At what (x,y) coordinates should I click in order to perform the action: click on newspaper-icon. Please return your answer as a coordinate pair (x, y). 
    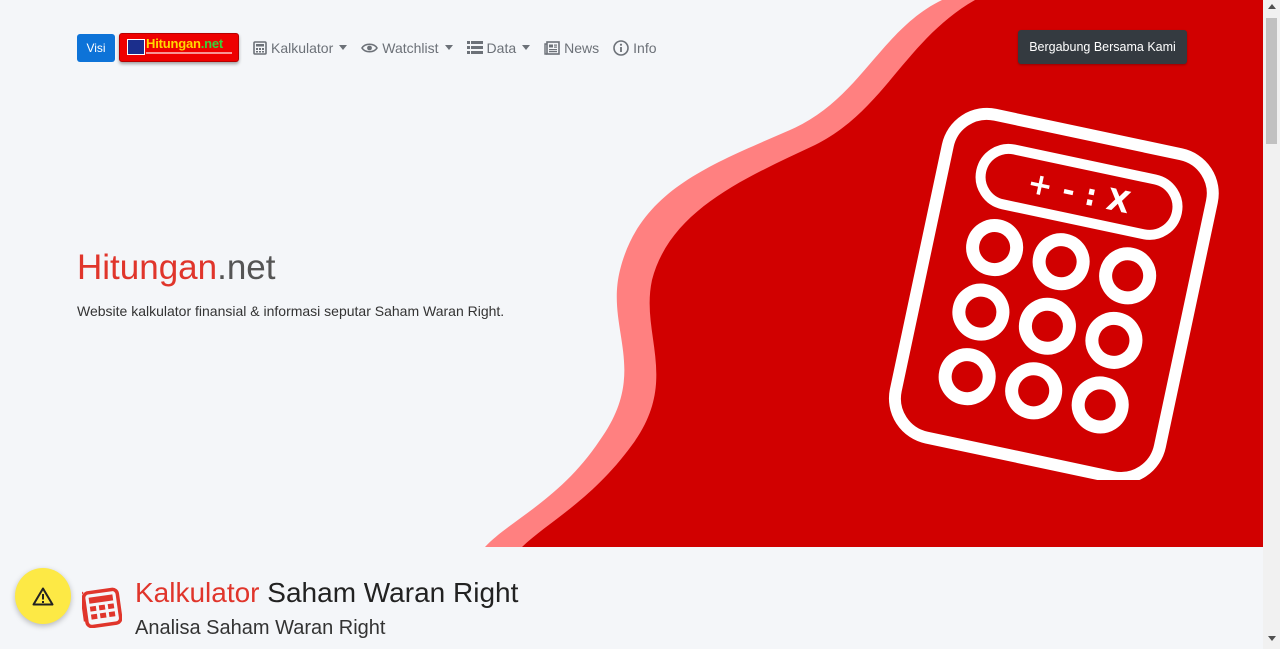
    Looking at the image, I should click on (552, 47).